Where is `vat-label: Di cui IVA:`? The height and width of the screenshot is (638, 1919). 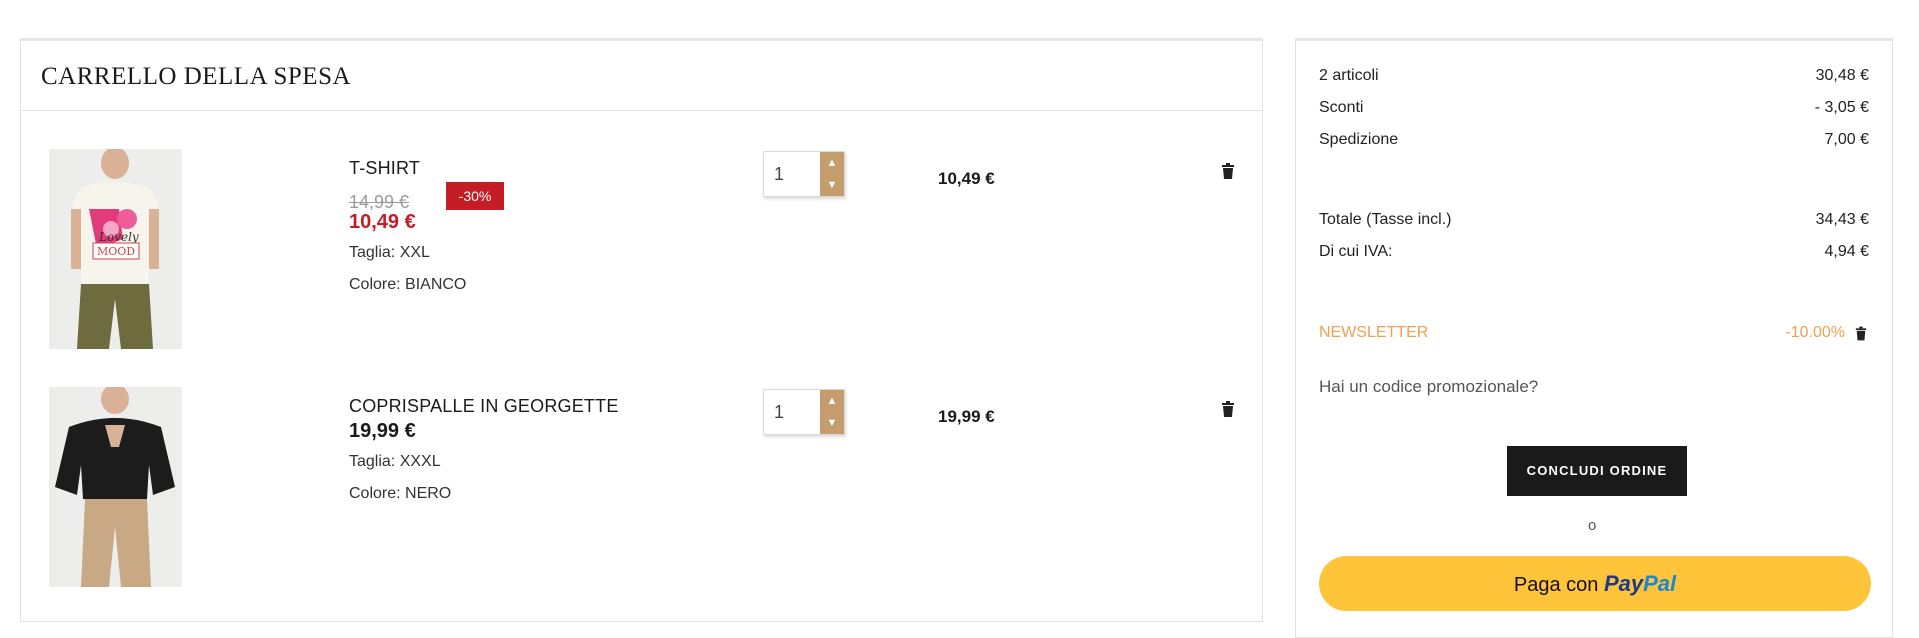 vat-label: Di cui IVA: is located at coordinates (1356, 251).